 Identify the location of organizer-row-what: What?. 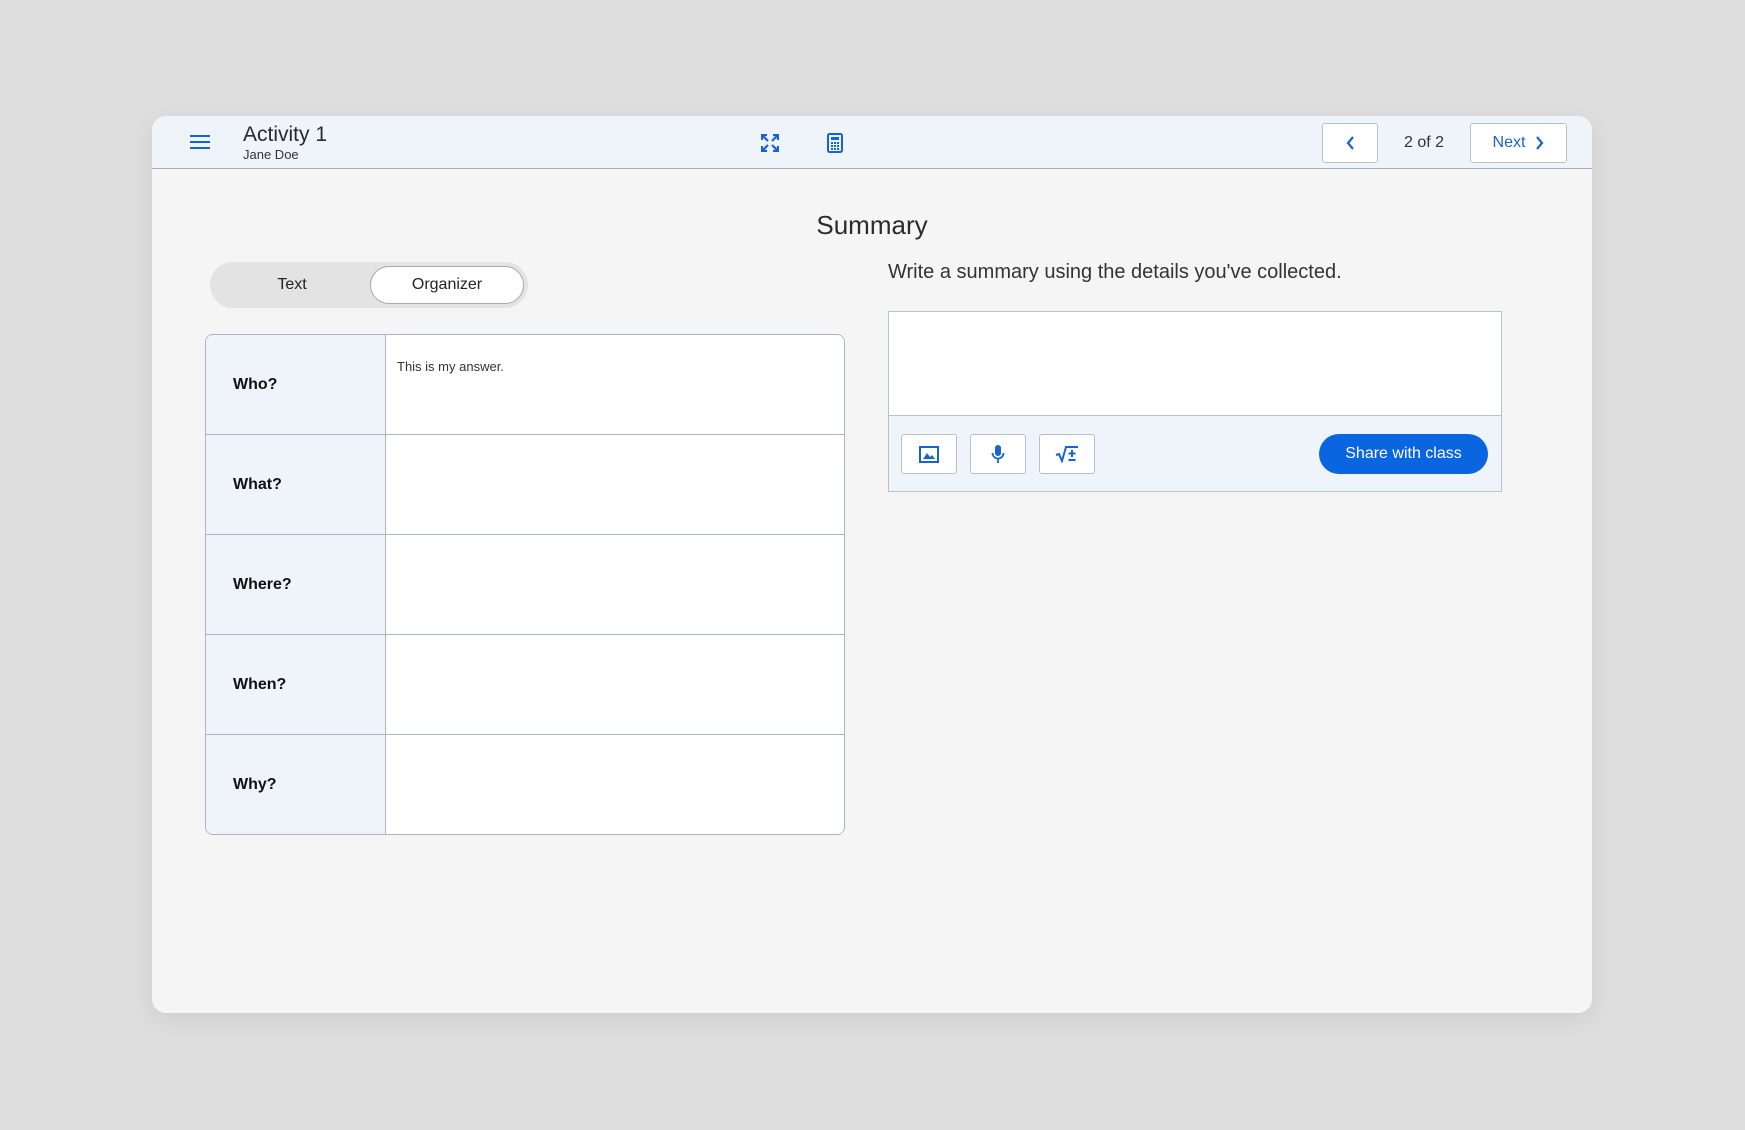
(525, 485).